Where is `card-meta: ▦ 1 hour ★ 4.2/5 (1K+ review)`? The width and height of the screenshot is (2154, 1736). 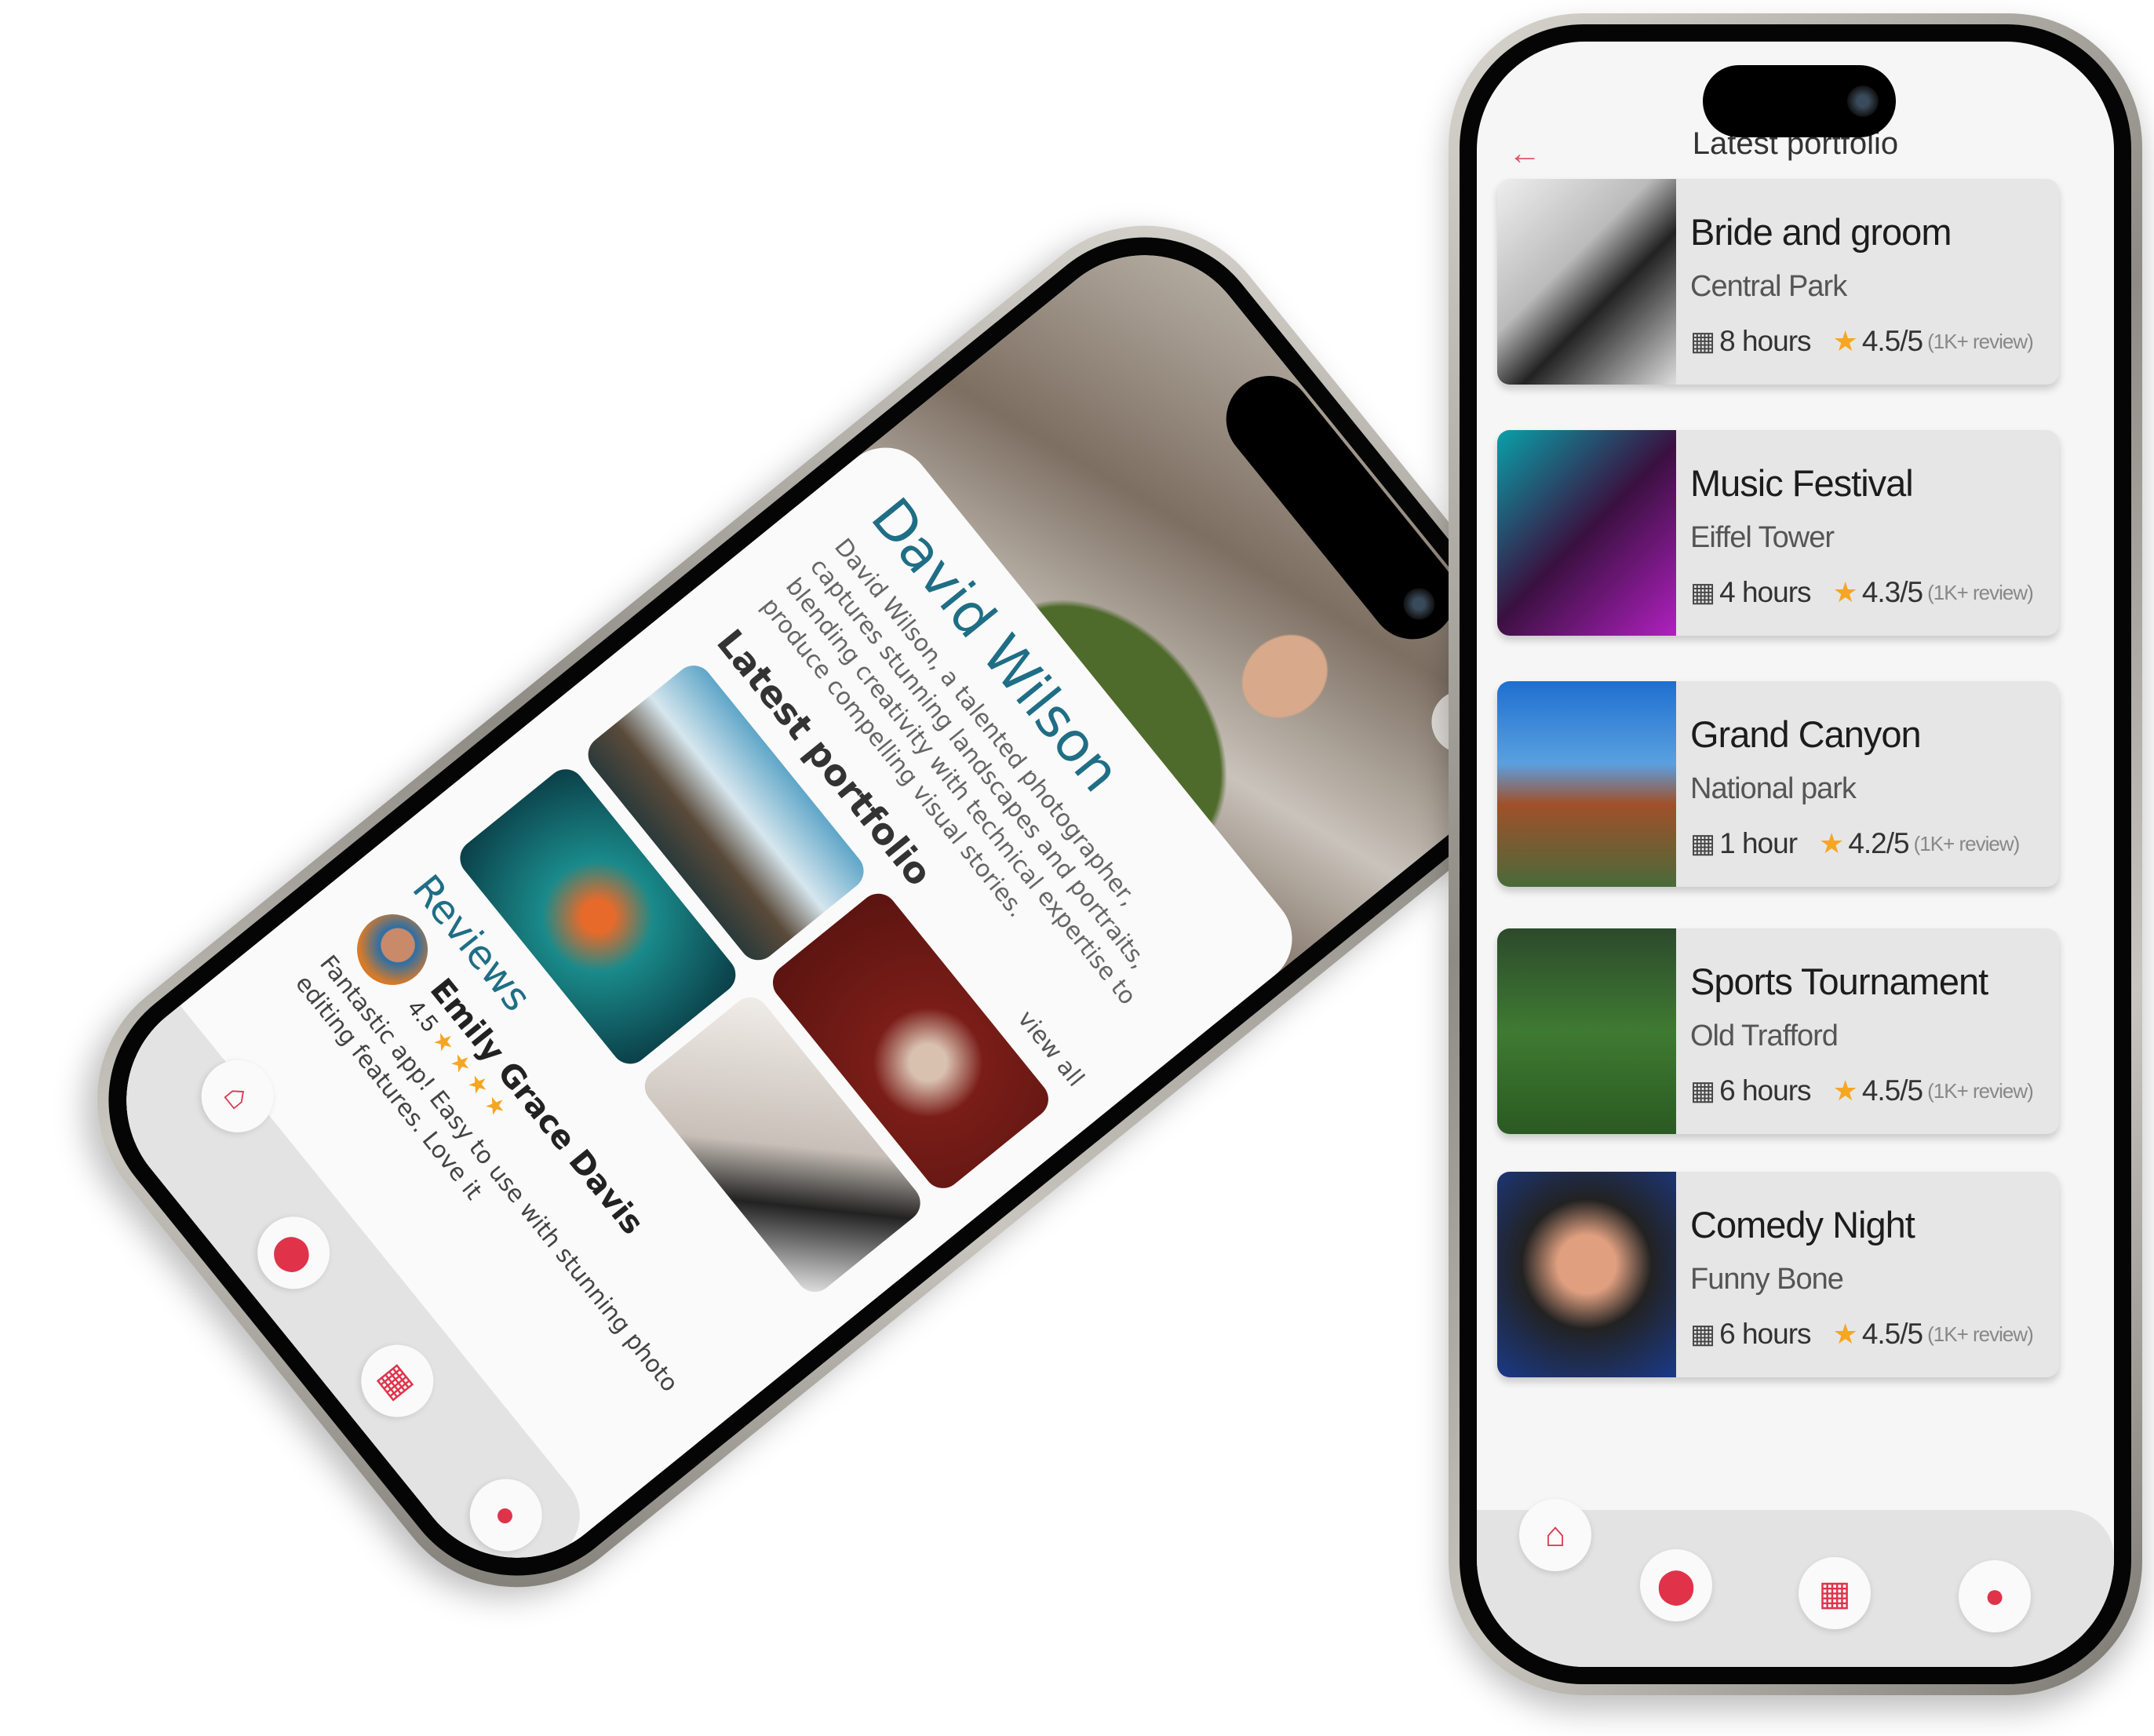 card-meta: ▦ 1 hour ★ 4.2/5 (1K+ review) is located at coordinates (1856, 843).